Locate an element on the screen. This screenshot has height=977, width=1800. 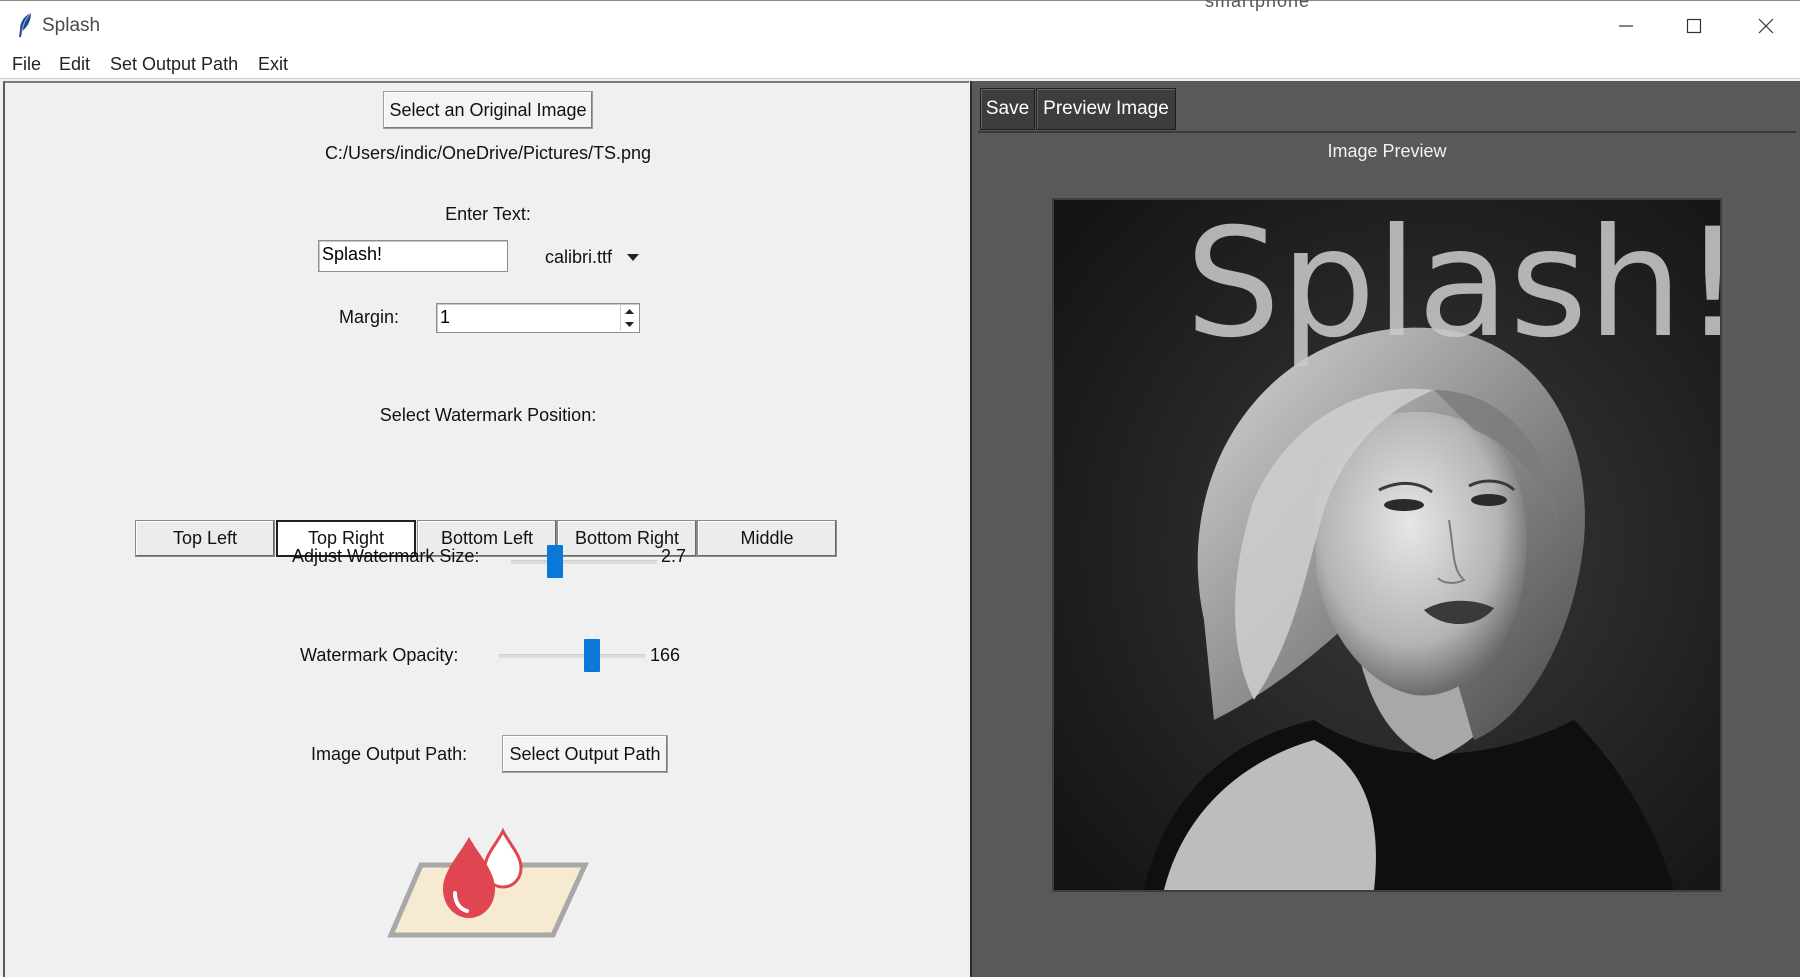
file-path-text: C:/Users/indic/OneDrive/Pictures/TS.png is located at coordinates (488, 153).